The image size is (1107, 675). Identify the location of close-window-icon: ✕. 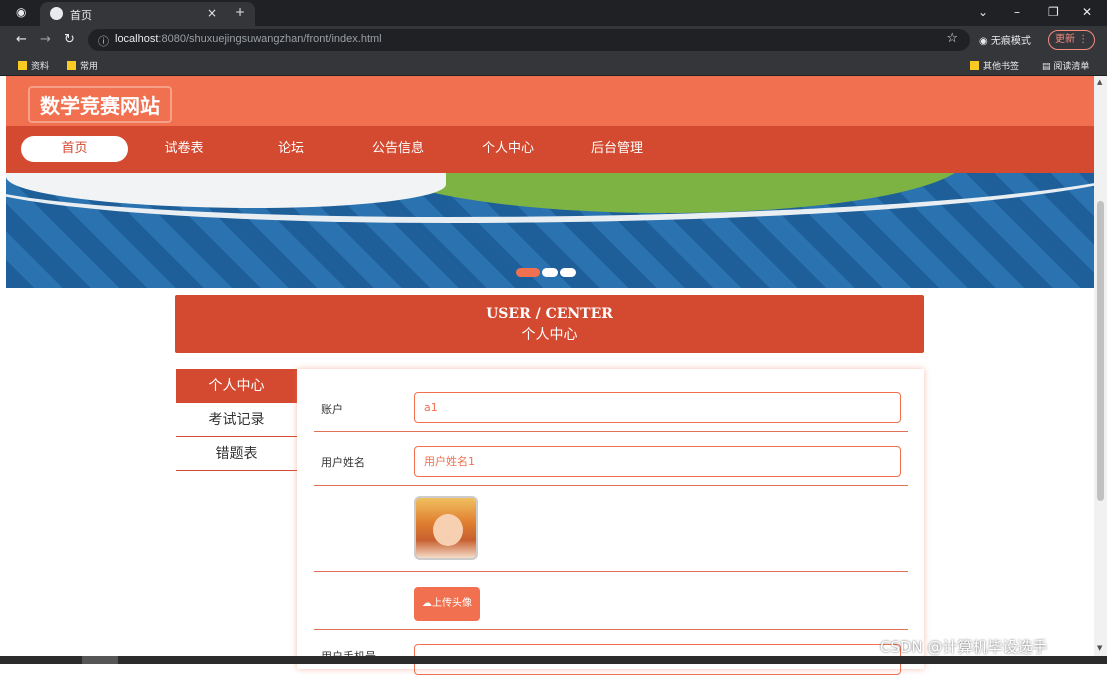
(1087, 12).